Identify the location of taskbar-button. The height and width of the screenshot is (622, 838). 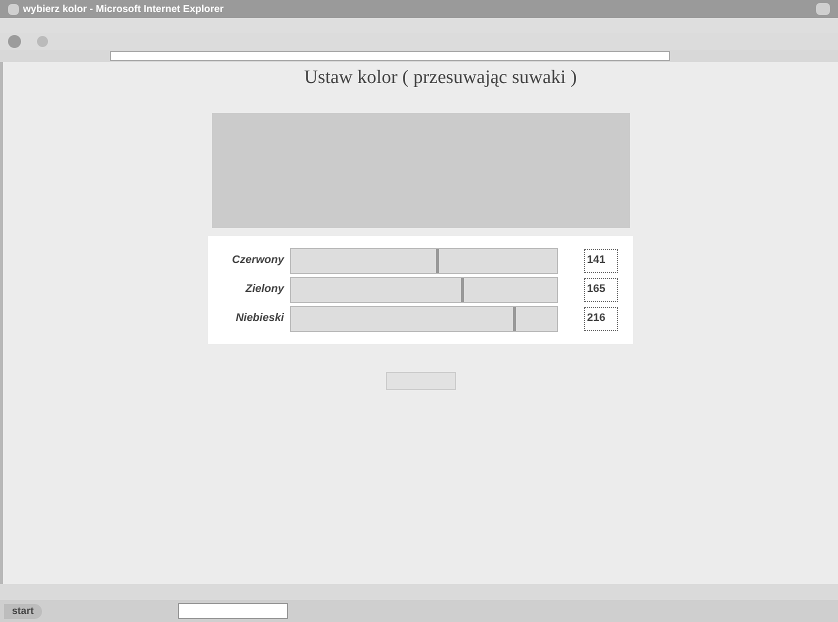
(233, 611).